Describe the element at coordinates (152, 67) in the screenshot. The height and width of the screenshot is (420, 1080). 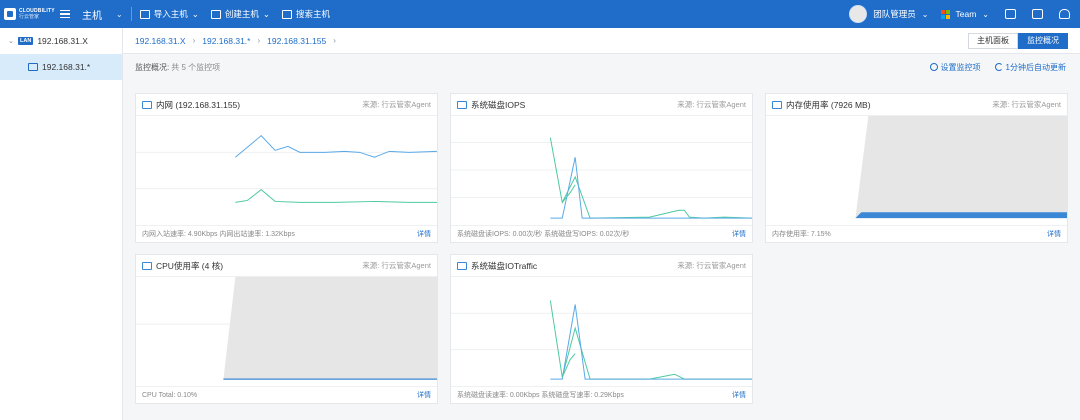
I see `overview-label: 监控概况:` at that location.